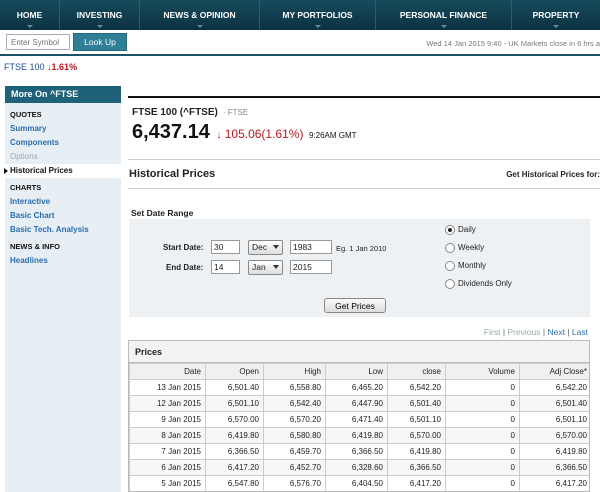 The height and width of the screenshot is (492, 600). Describe the element at coordinates (311, 267) in the screenshot. I see `end-year-input: 2015` at that location.